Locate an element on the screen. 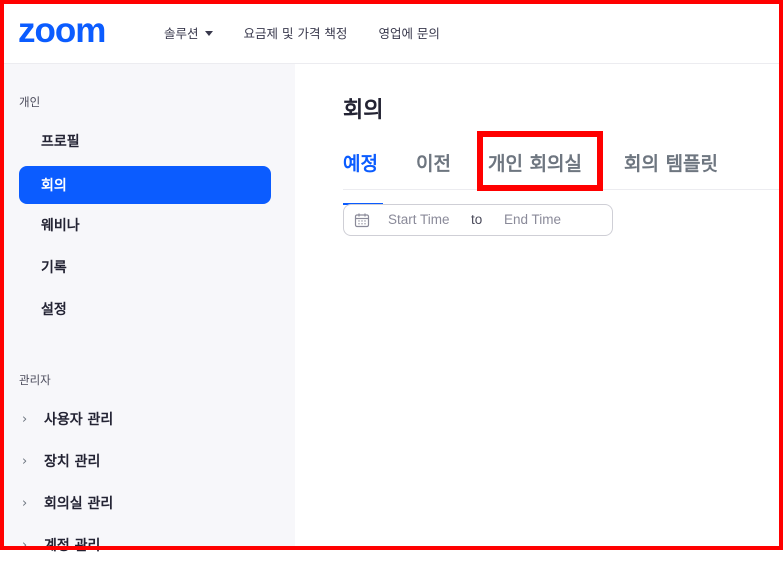 The height and width of the screenshot is (564, 783). nav-solutions-label: 솔루션 is located at coordinates (181, 33).